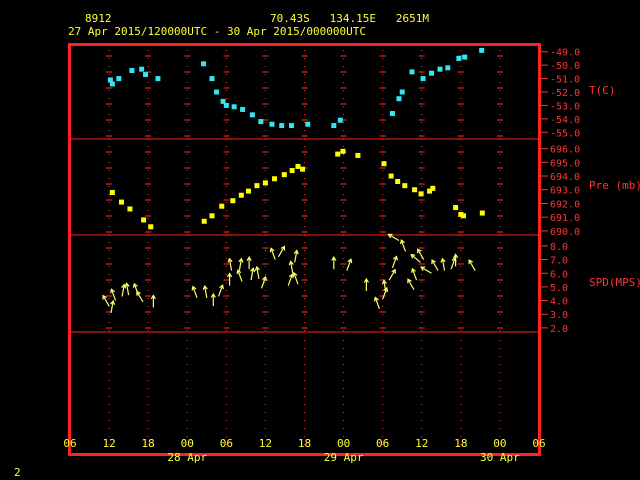 Image resolution: width=640 pixels, height=480 pixels. Describe the element at coordinates (565, 218) in the screenshot. I see `y-tick-label: 691.0` at that location.